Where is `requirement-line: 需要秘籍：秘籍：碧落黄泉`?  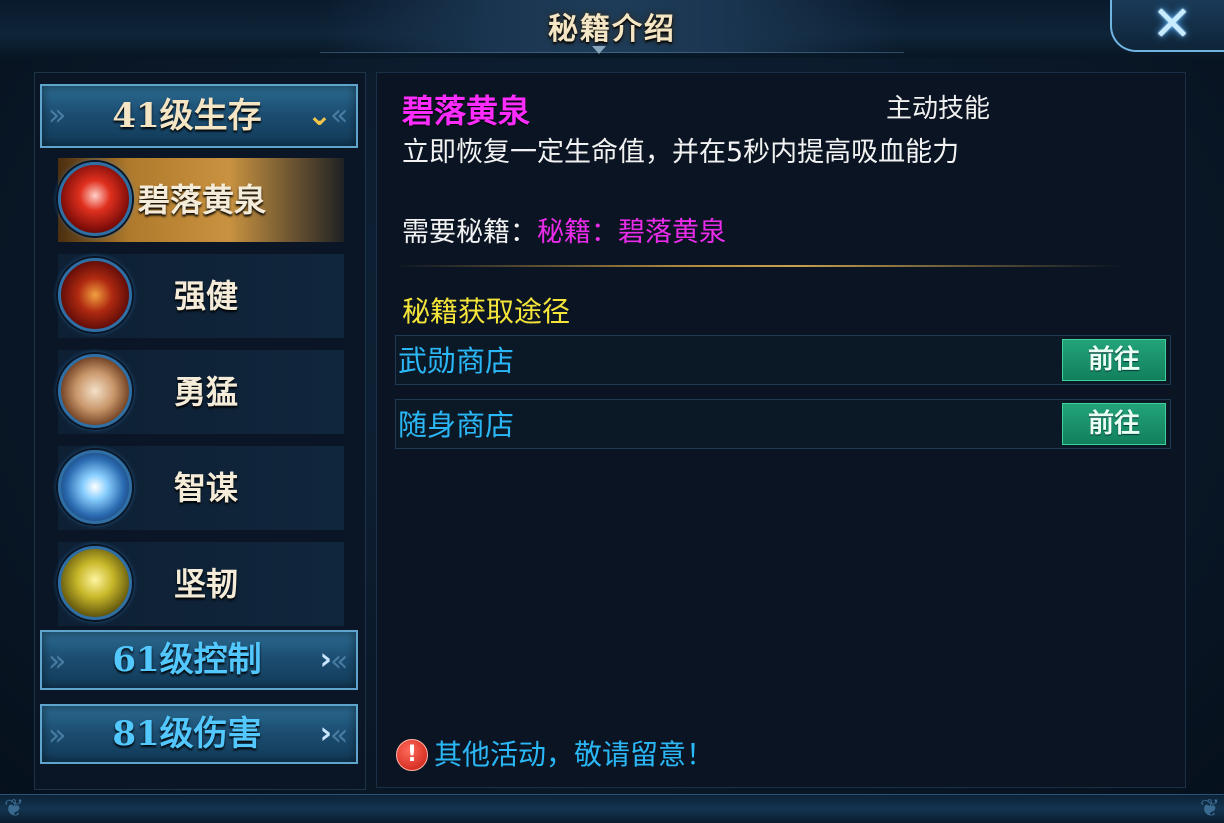
requirement-line: 需要秘籍：秘籍：碧落黄泉 is located at coordinates (564, 229).